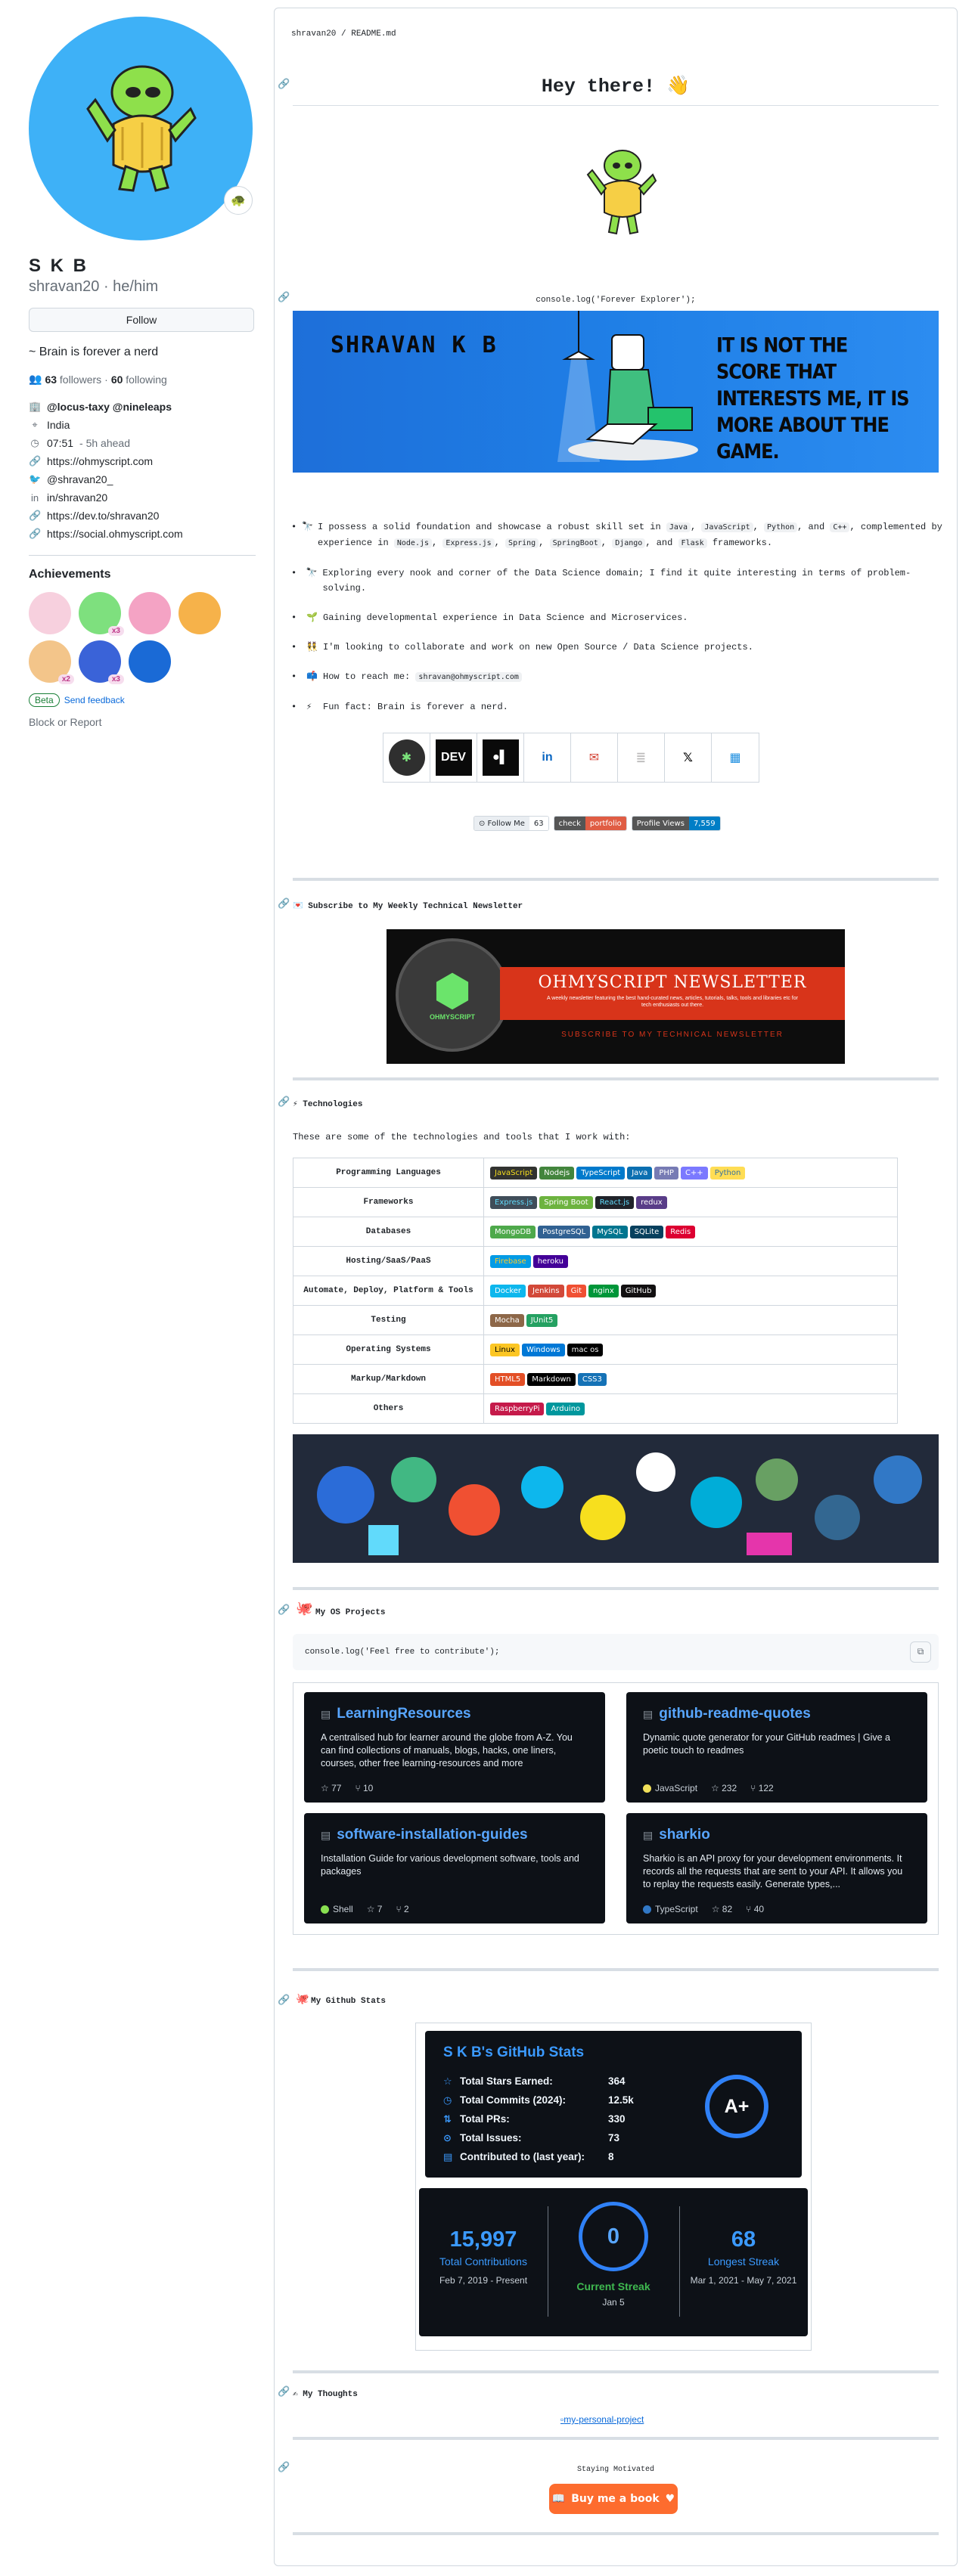 The image size is (978, 2576). Describe the element at coordinates (135, 638) in the screenshot. I see `achievements-list: x3 x2 x3` at that location.